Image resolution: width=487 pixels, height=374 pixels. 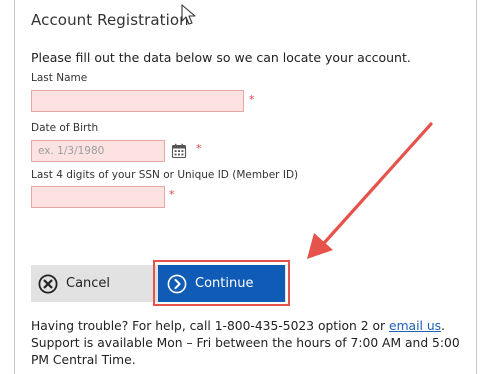 What do you see at coordinates (65, 128) in the screenshot?
I see `dob-label: Date of Birth` at bounding box center [65, 128].